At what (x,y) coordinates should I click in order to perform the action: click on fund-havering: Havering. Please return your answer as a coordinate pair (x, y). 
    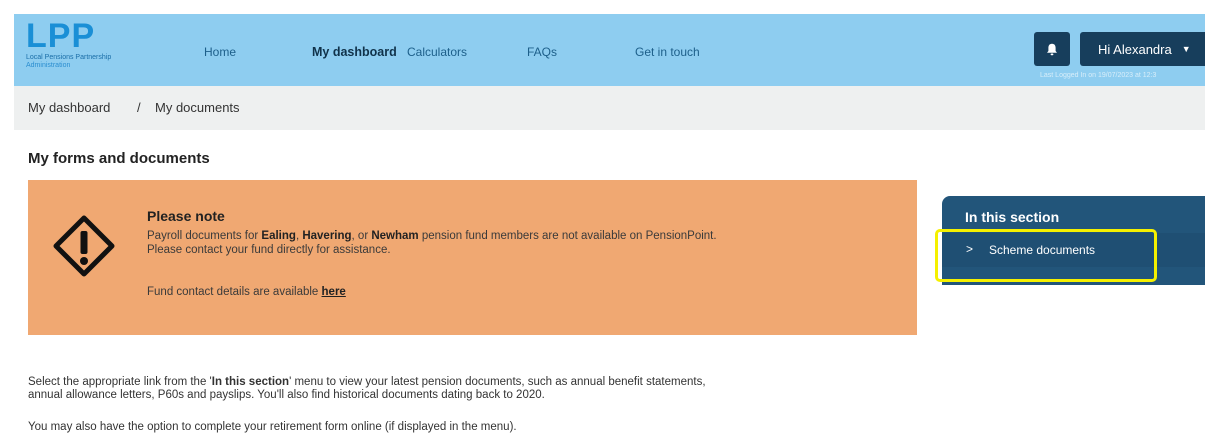
    Looking at the image, I should click on (327, 236).